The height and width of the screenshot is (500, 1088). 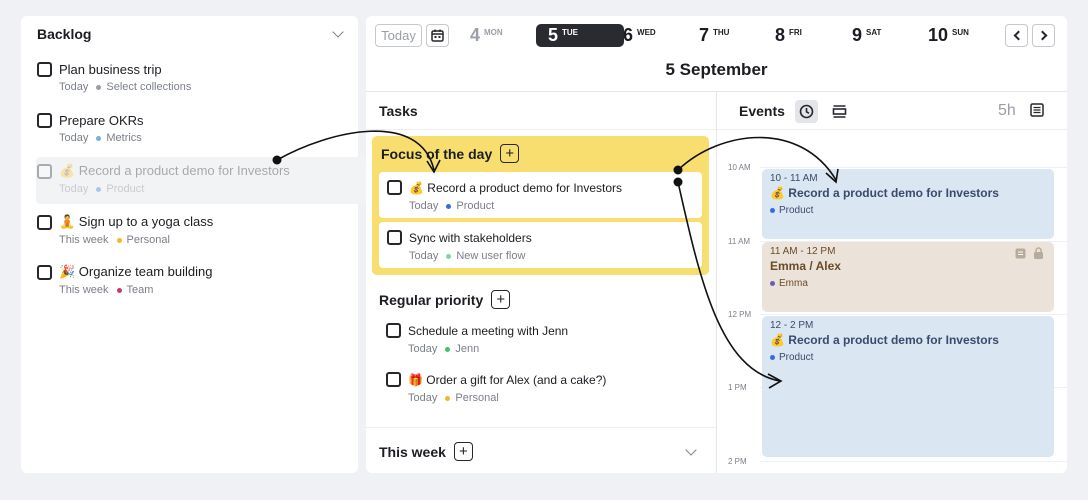 What do you see at coordinates (737, 461) in the screenshot?
I see `time-label: 2 PM` at bounding box center [737, 461].